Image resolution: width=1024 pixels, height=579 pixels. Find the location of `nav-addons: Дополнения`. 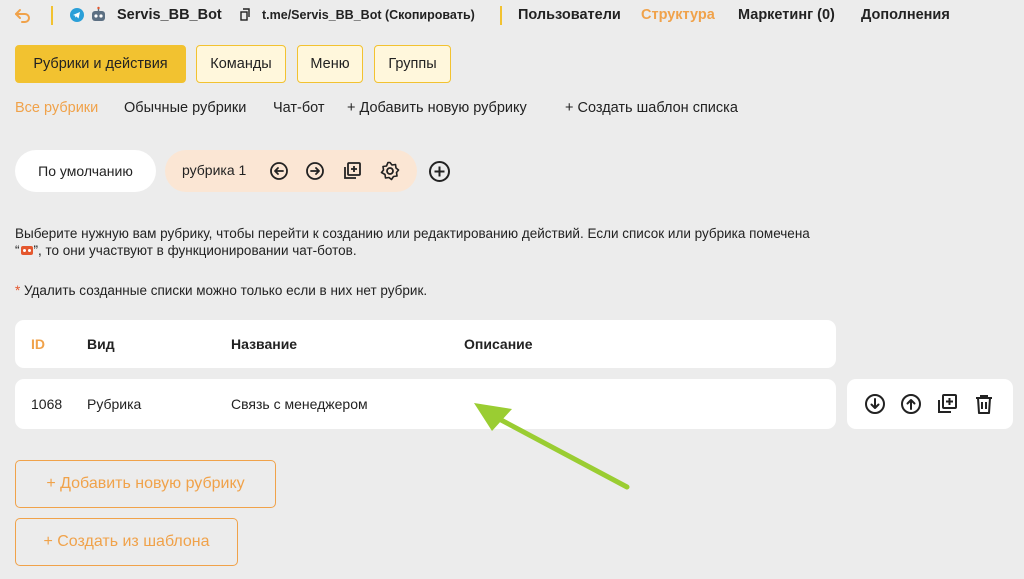

nav-addons: Дополнения is located at coordinates (905, 15).